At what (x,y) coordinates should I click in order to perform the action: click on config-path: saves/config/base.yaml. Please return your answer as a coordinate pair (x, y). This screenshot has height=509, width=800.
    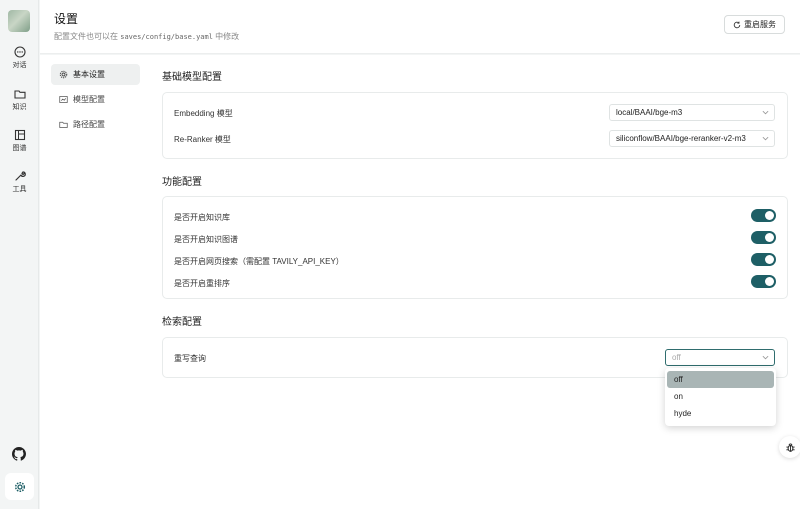
    Looking at the image, I should click on (166, 37).